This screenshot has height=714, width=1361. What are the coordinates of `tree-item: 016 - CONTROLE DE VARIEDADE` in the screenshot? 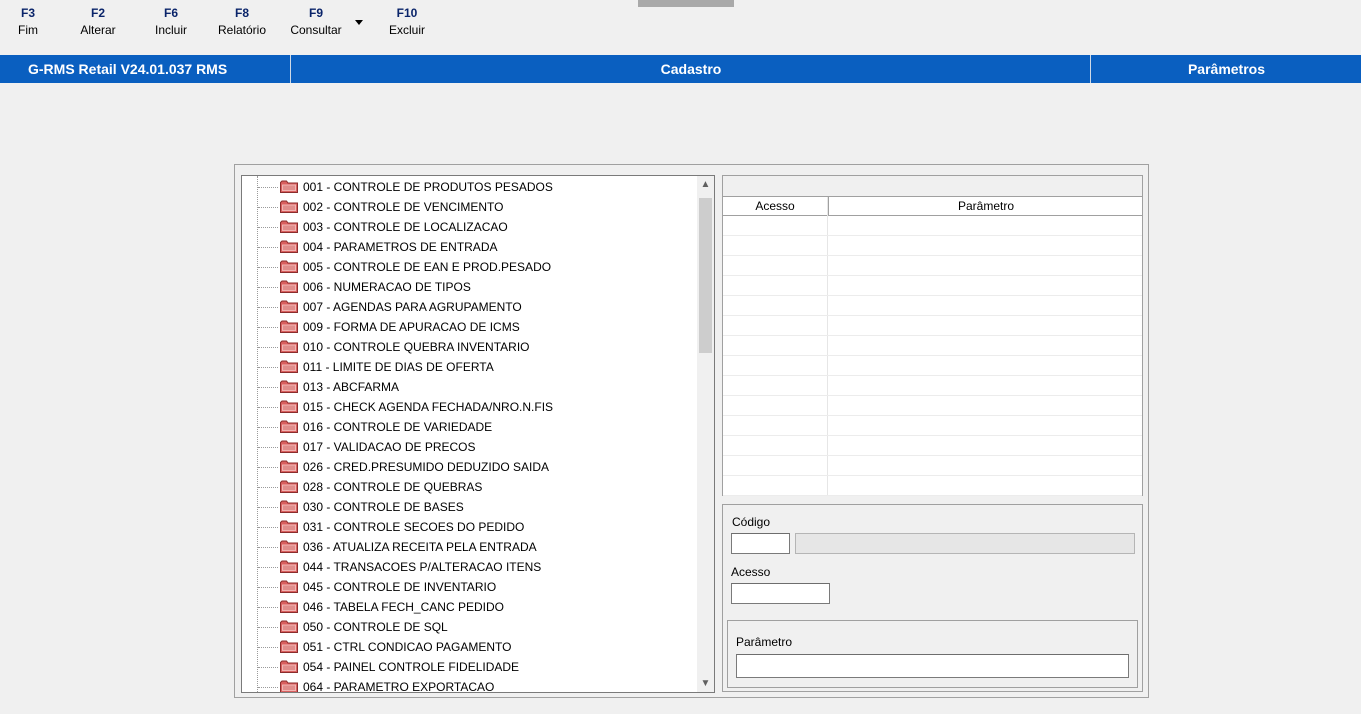 It's located at (469, 427).